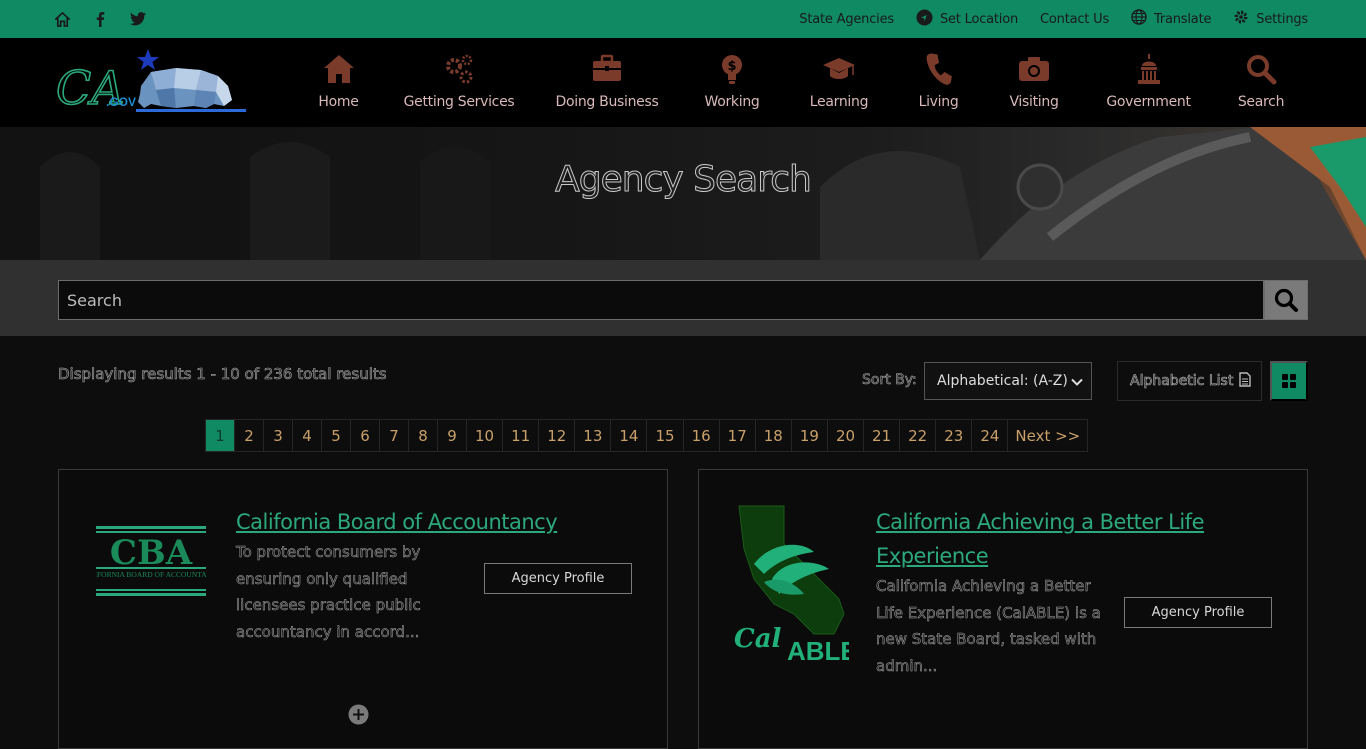 Image resolution: width=1366 pixels, height=749 pixels. What do you see at coordinates (249, 435) in the screenshot?
I see `page-link: 2` at bounding box center [249, 435].